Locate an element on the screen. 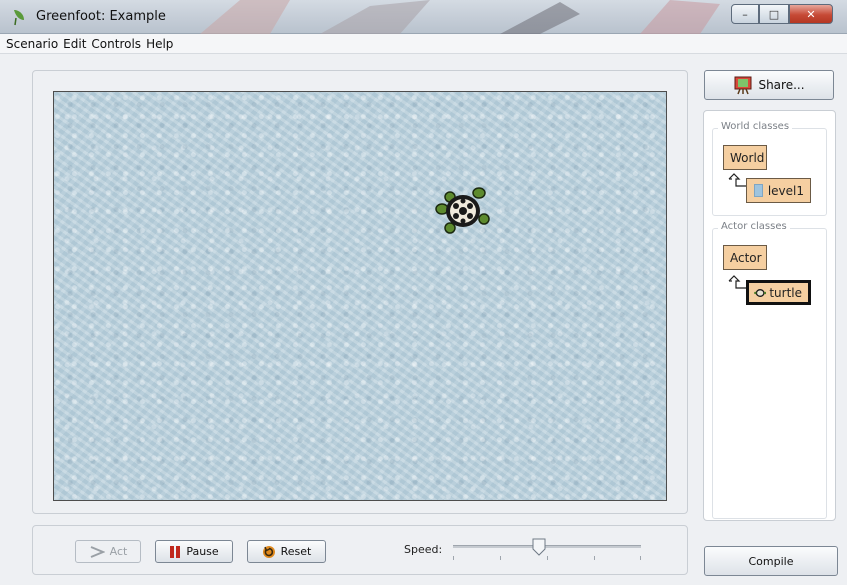 This screenshot has height=585, width=847. menu-help: Help is located at coordinates (159, 44).